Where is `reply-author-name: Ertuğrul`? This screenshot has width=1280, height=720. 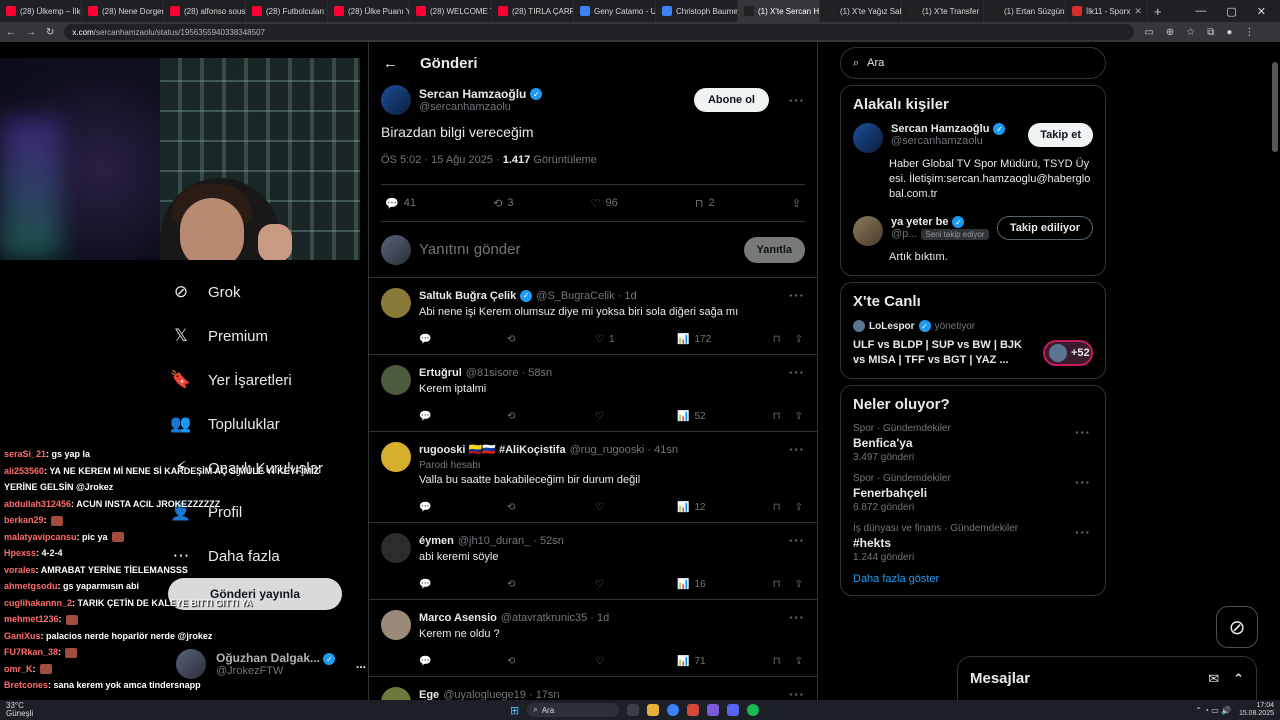 reply-author-name: Ertuğrul is located at coordinates (440, 373).